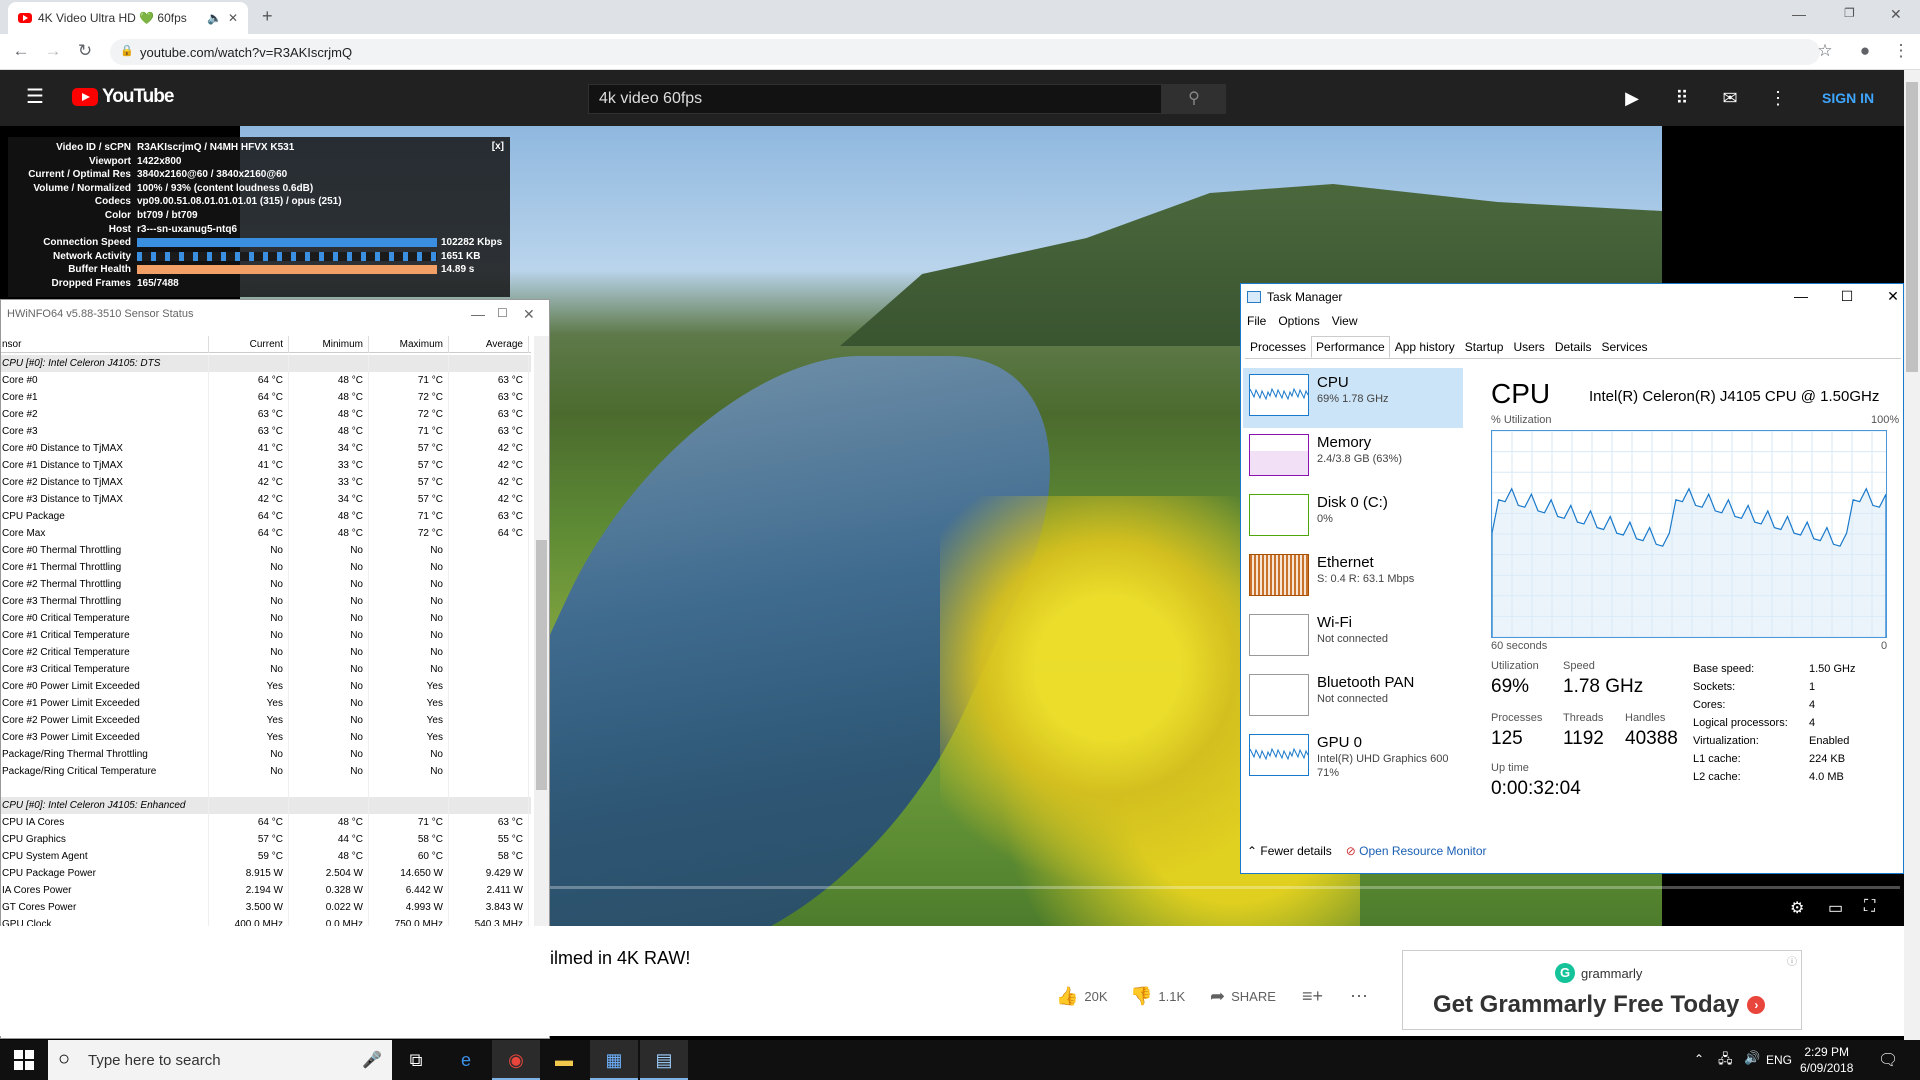  What do you see at coordinates (329, 344) in the screenshot?
I see `hwinfo-column-header: Minimum` at bounding box center [329, 344].